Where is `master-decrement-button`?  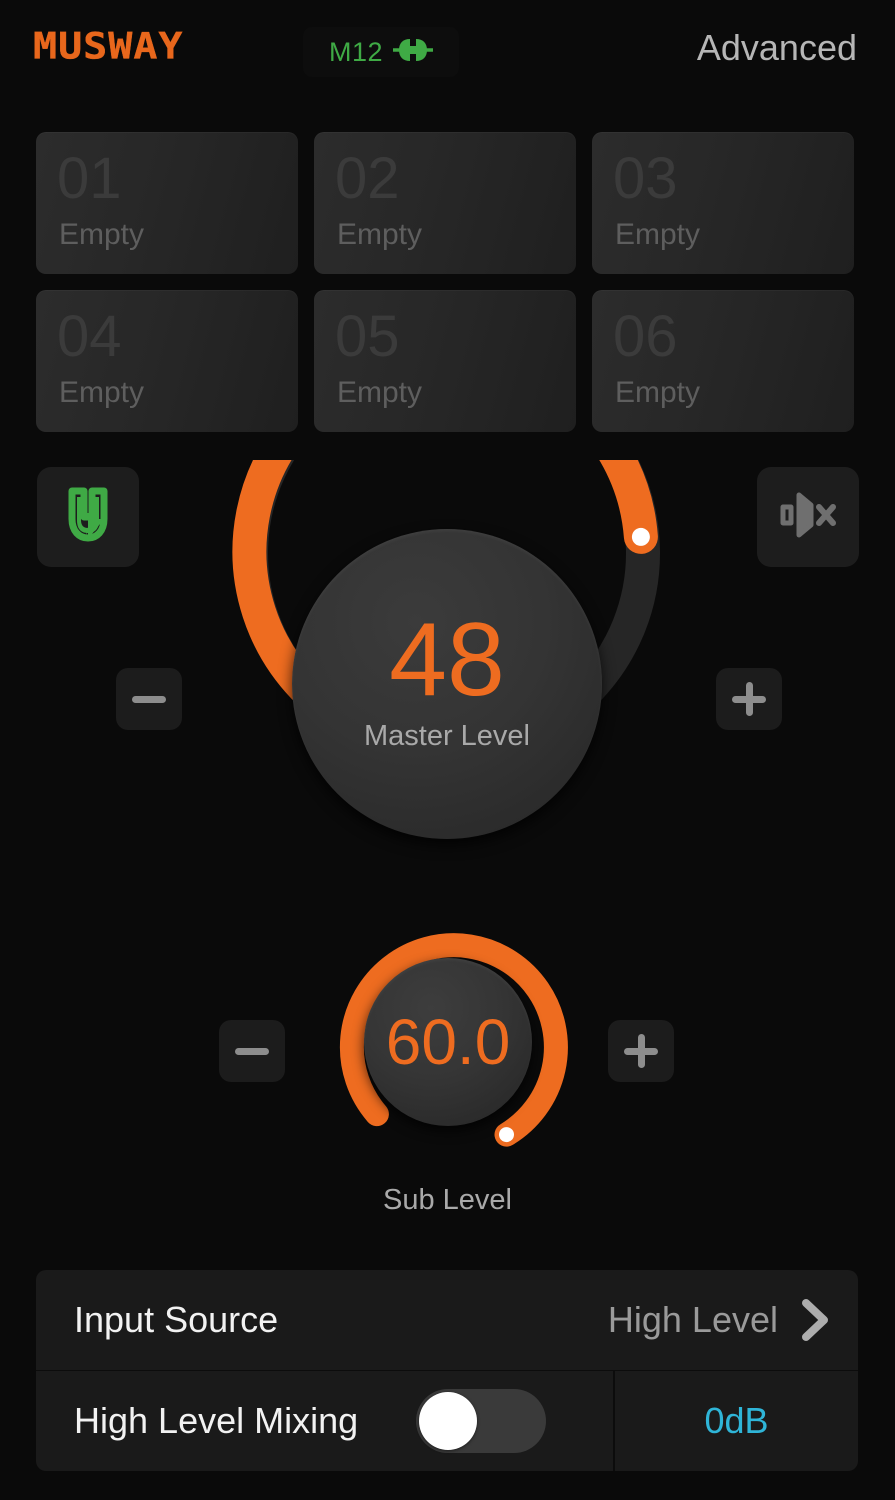 master-decrement-button is located at coordinates (149, 699).